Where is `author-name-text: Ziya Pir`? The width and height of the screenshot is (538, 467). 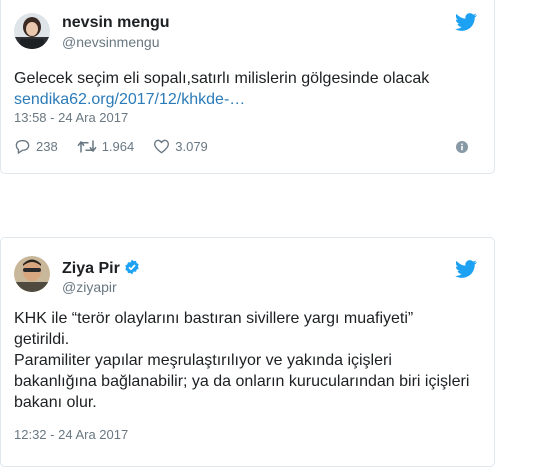 author-name-text: Ziya Pir is located at coordinates (91, 268).